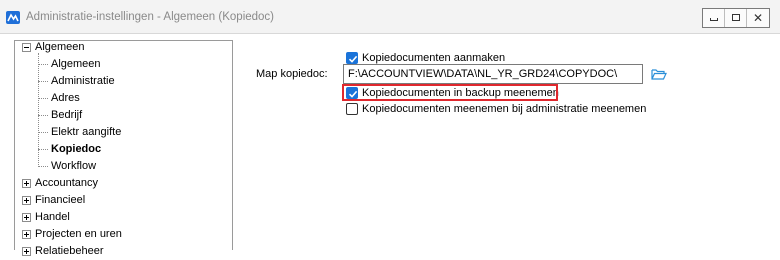  I want to click on accountview-logo-icon, so click(13, 17).